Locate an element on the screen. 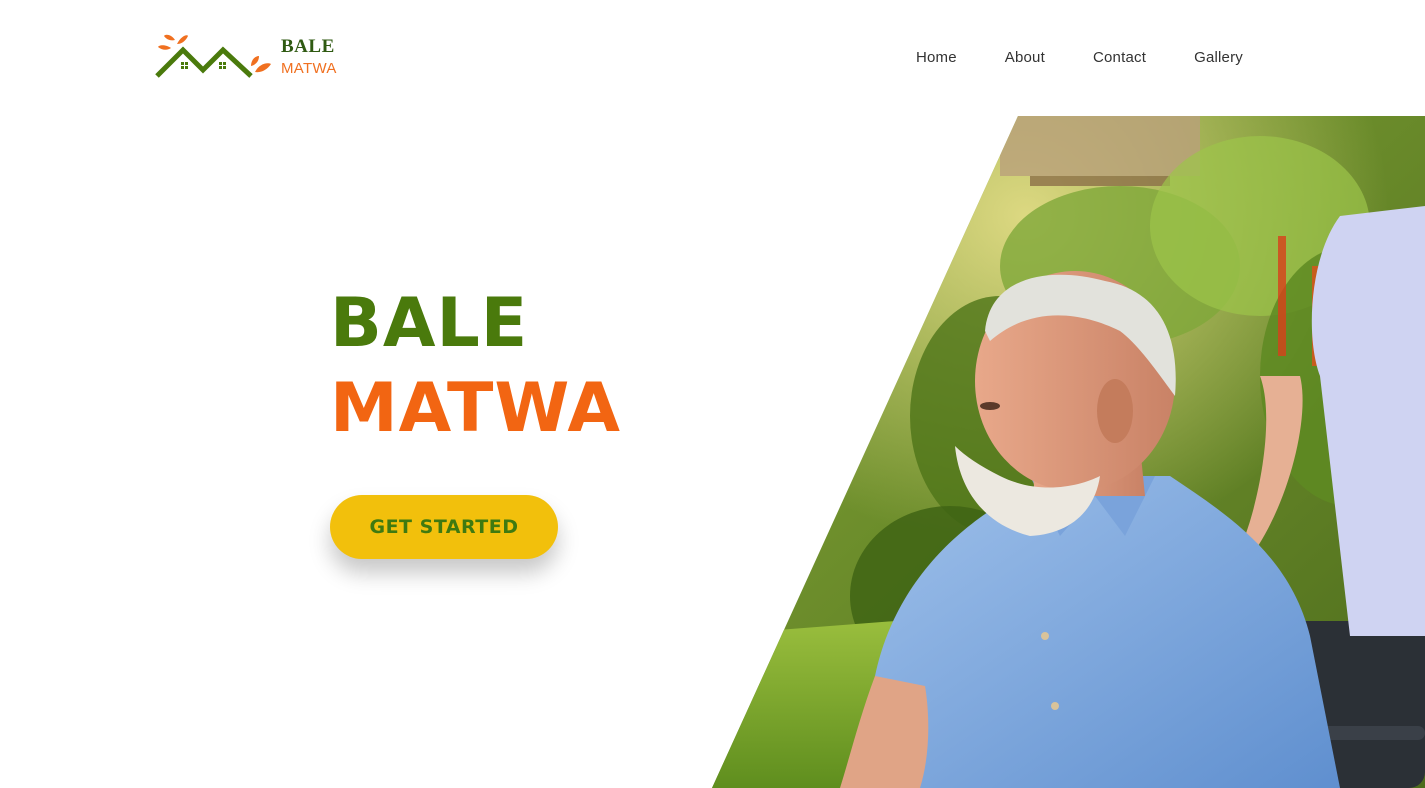  nav-gallery-link: Gallery is located at coordinates (1218, 58).